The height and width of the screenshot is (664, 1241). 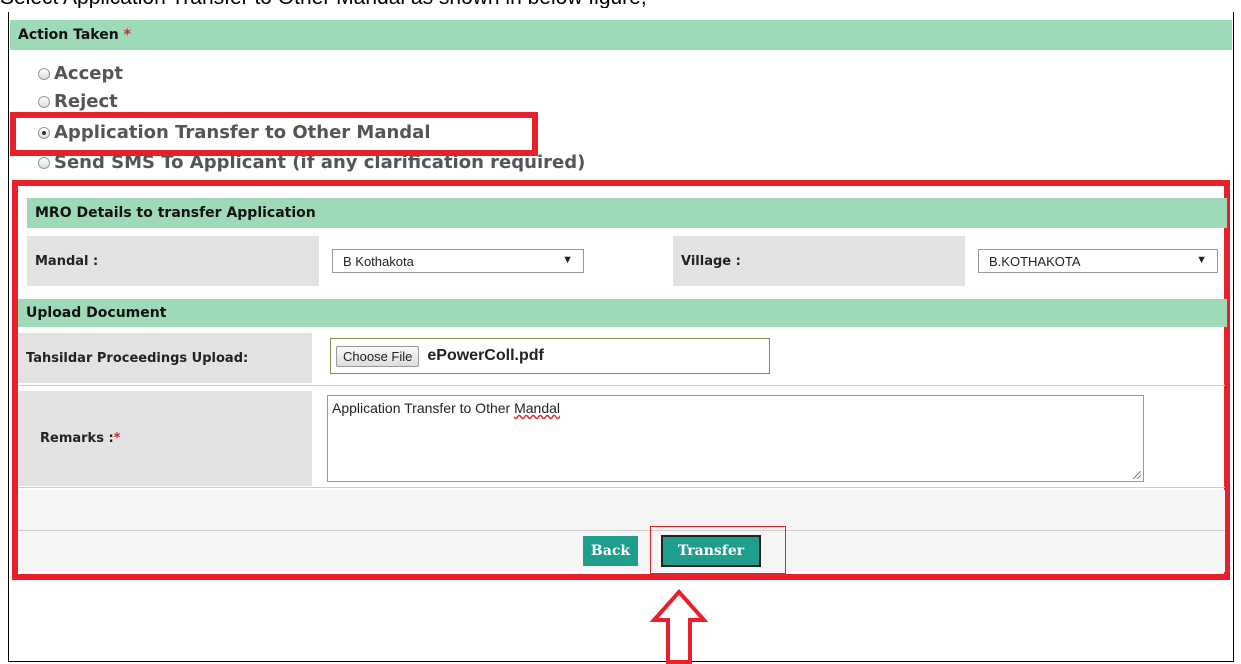 What do you see at coordinates (378, 356) in the screenshot?
I see `choose-file-button: Choose File` at bounding box center [378, 356].